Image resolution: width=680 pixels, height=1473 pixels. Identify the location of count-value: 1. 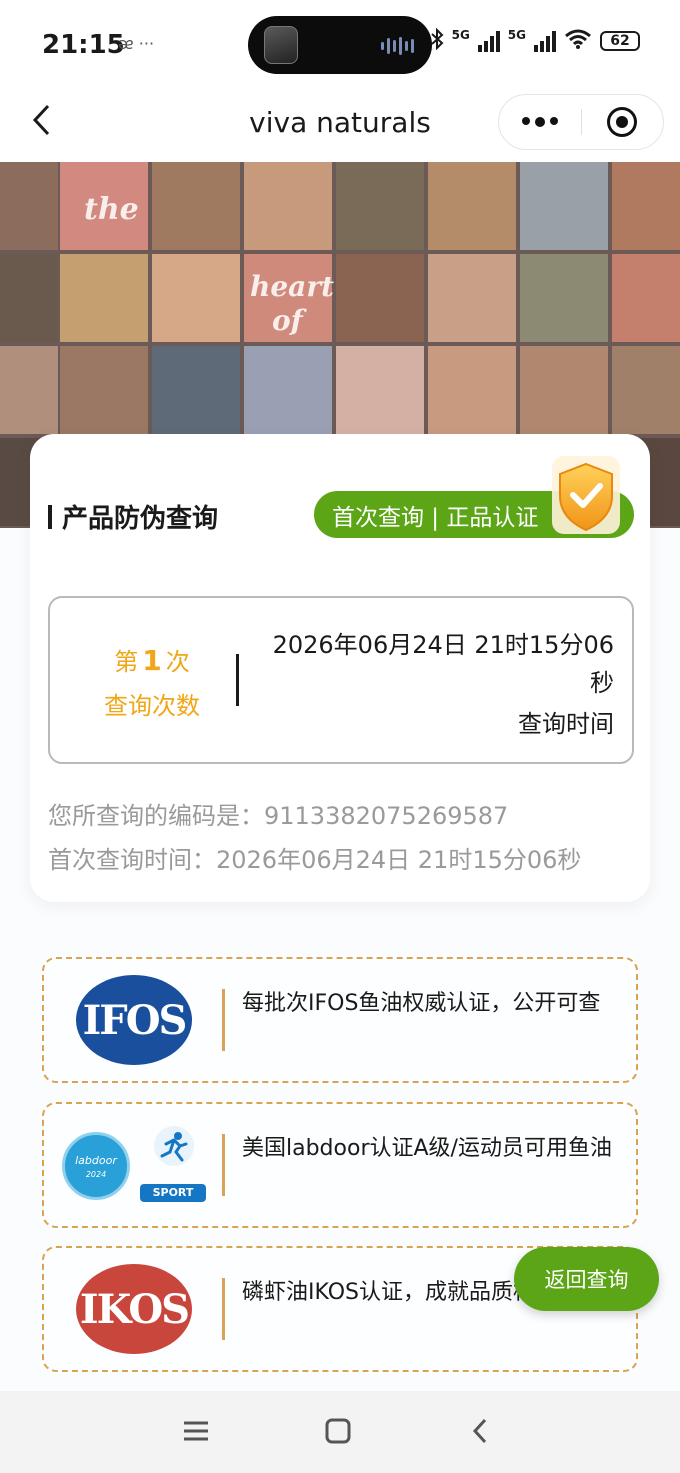
(152, 660).